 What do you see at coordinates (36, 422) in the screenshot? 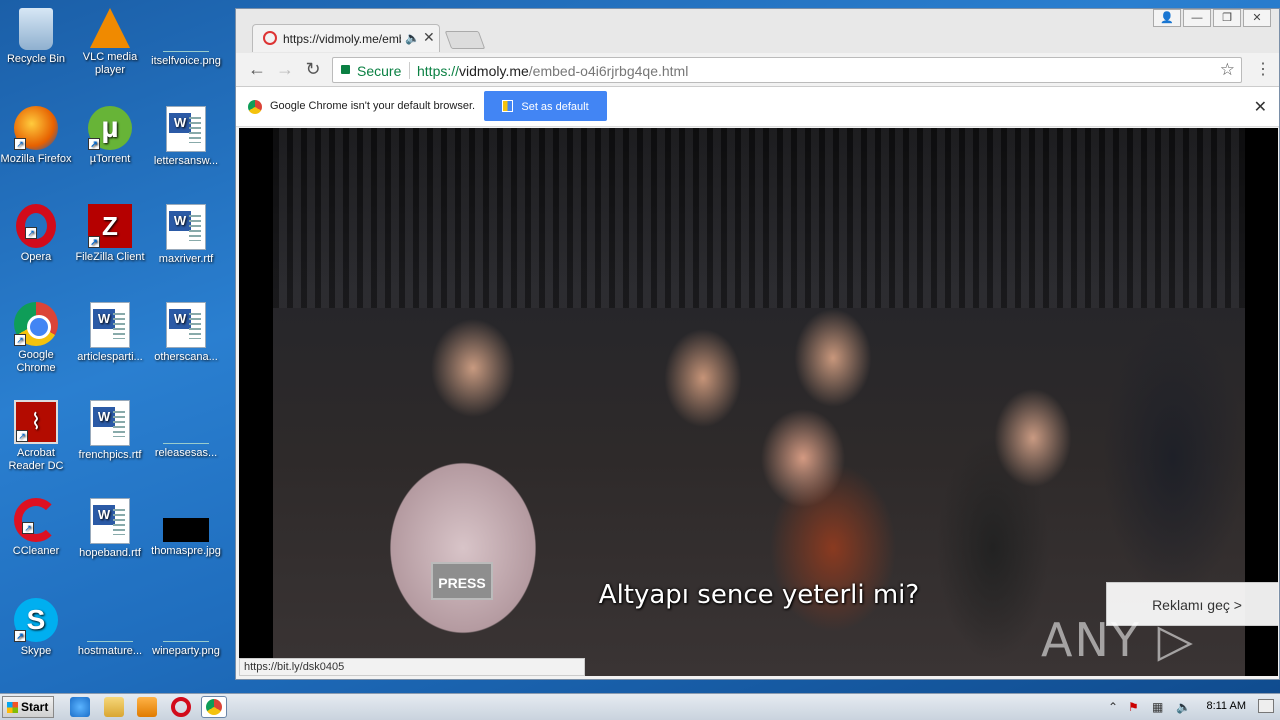
I see `acrobat-icon: ⌇ ↗` at bounding box center [36, 422].